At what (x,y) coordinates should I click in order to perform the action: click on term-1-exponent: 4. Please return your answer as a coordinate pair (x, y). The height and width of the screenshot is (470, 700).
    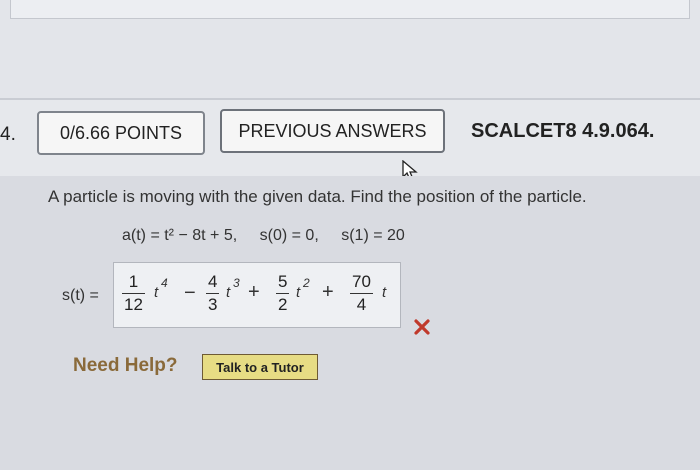
    Looking at the image, I should click on (164, 283).